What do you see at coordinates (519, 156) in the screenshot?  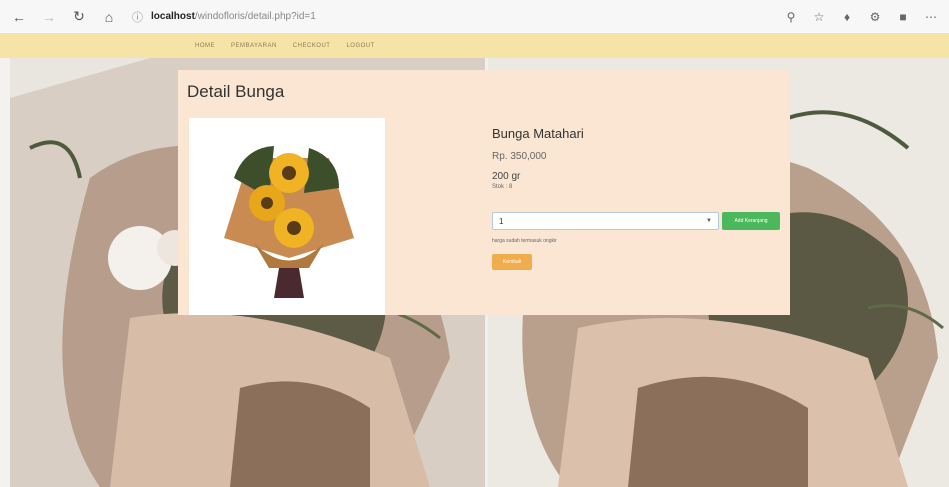 I see `product-price: Rp. 350,000` at bounding box center [519, 156].